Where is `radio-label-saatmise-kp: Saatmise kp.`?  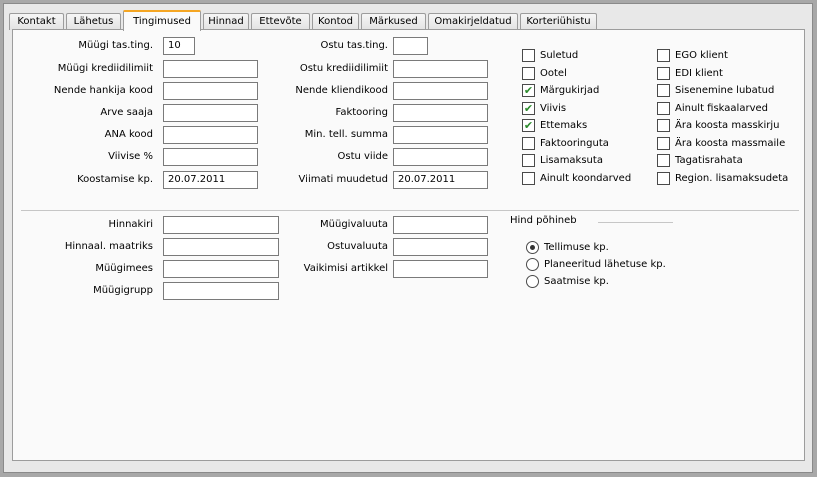 radio-label-saatmise-kp: Saatmise kp. is located at coordinates (576, 281).